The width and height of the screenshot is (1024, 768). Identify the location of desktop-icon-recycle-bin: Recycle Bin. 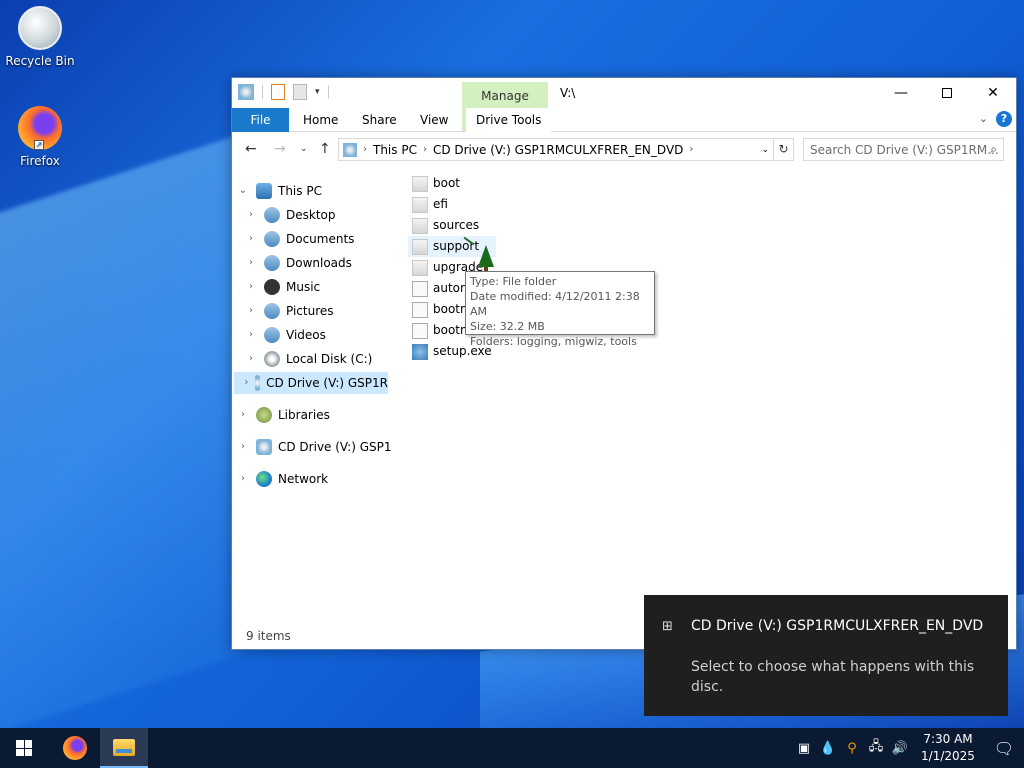
(40, 37).